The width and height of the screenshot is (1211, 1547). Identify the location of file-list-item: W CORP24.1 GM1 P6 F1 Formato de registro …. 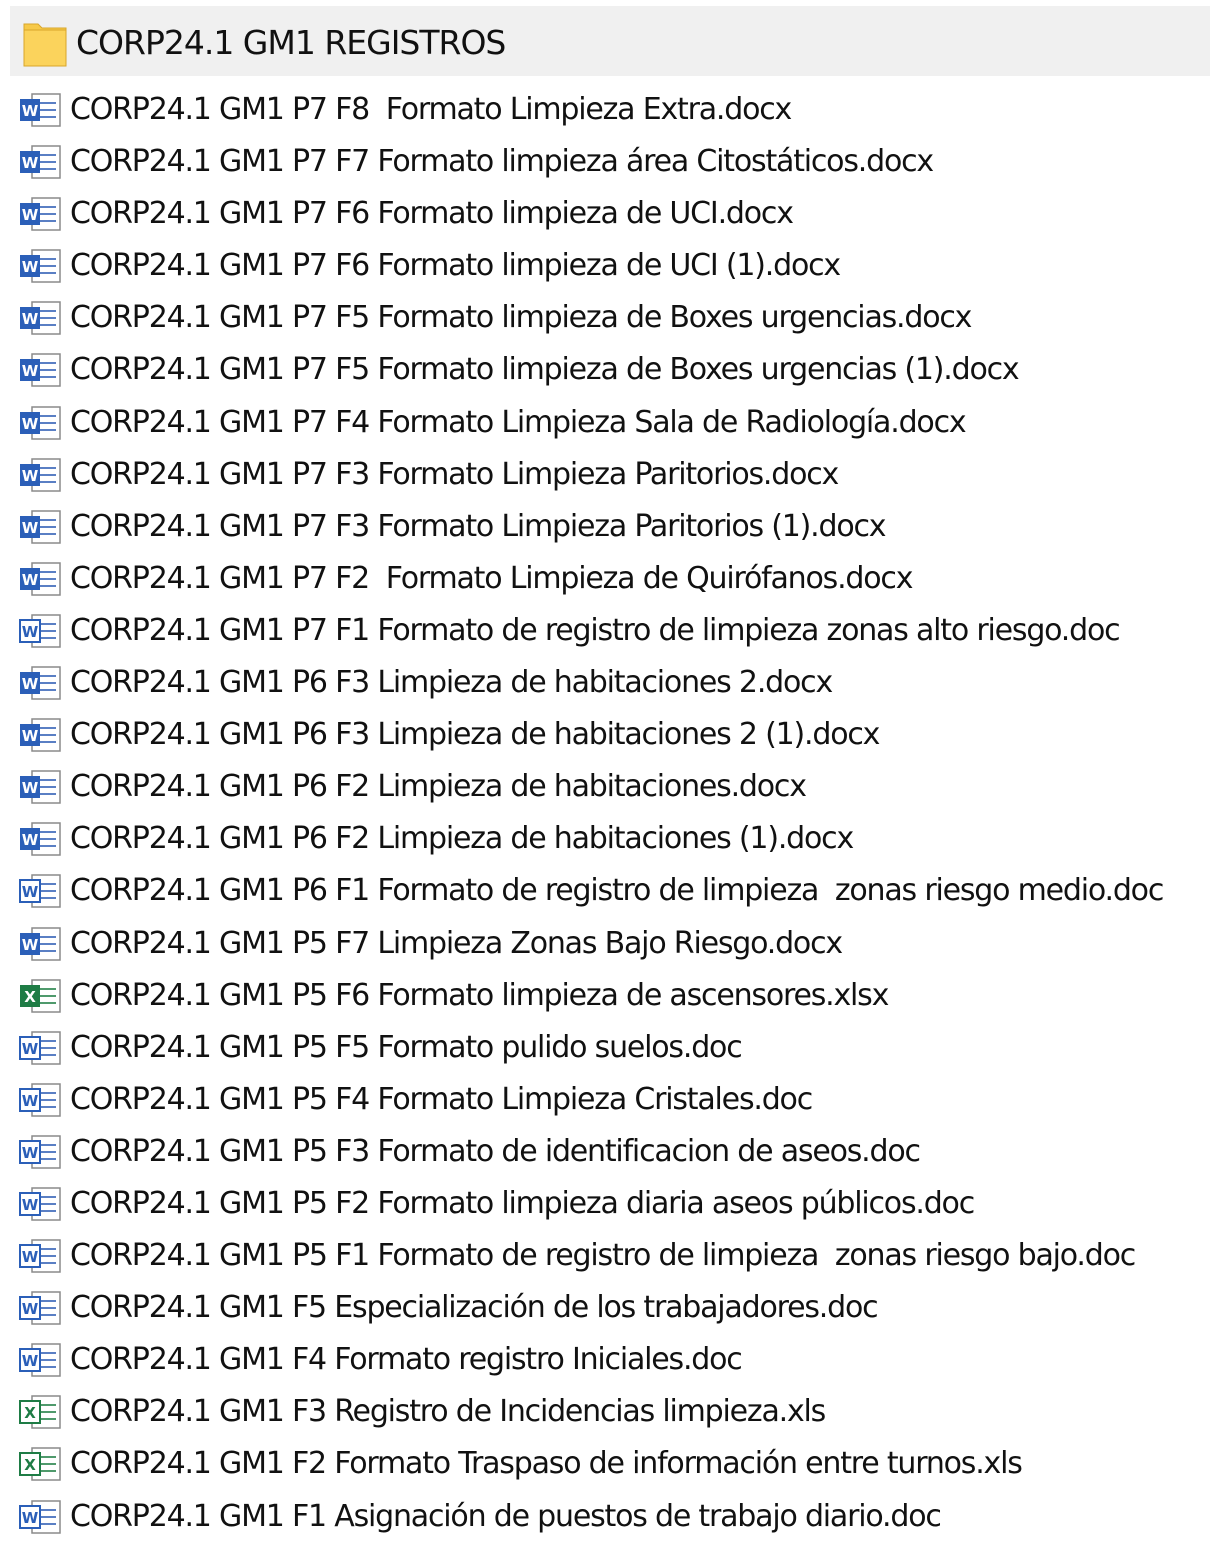
(605, 891).